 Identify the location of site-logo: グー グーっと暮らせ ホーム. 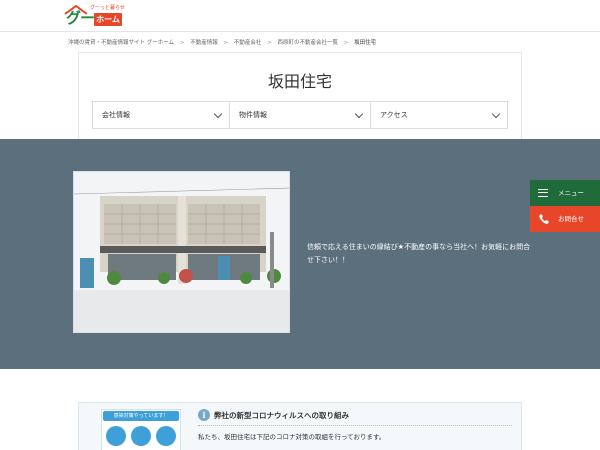
(96, 16).